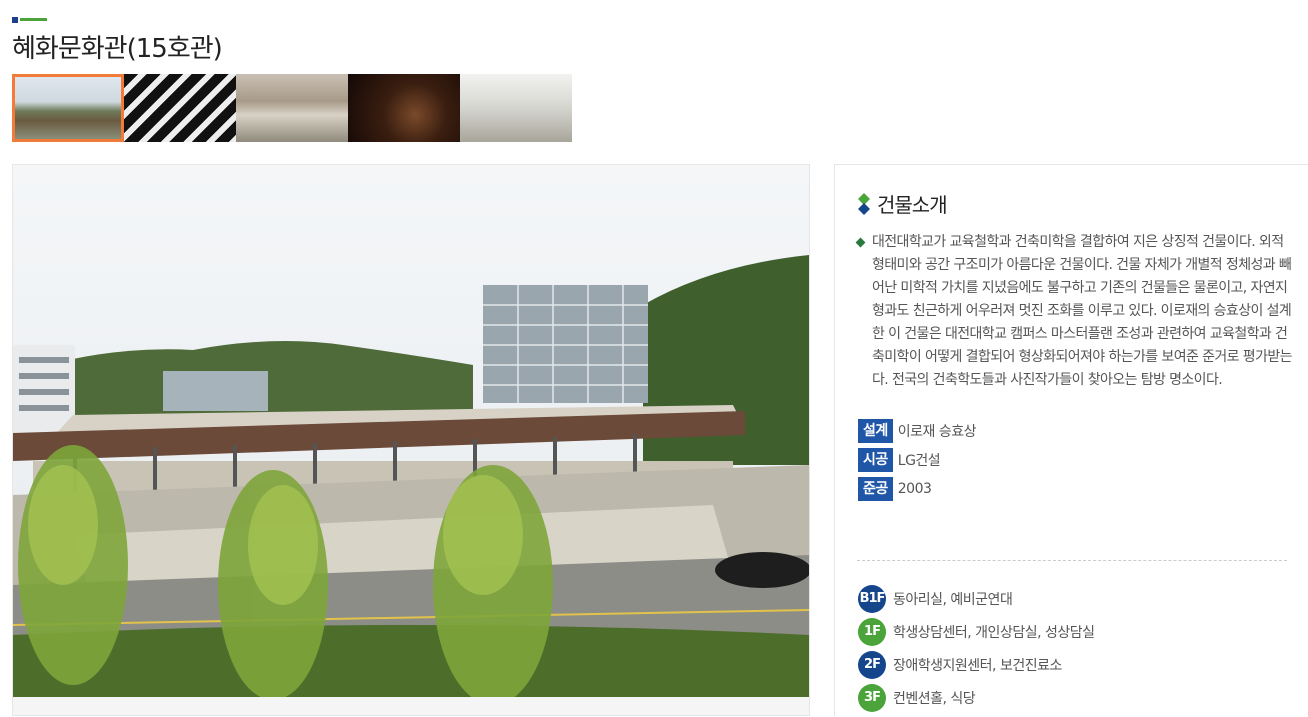 This screenshot has height=717, width=1308. Describe the element at coordinates (912, 205) in the screenshot. I see `section-heading-text: 건물소개` at that location.